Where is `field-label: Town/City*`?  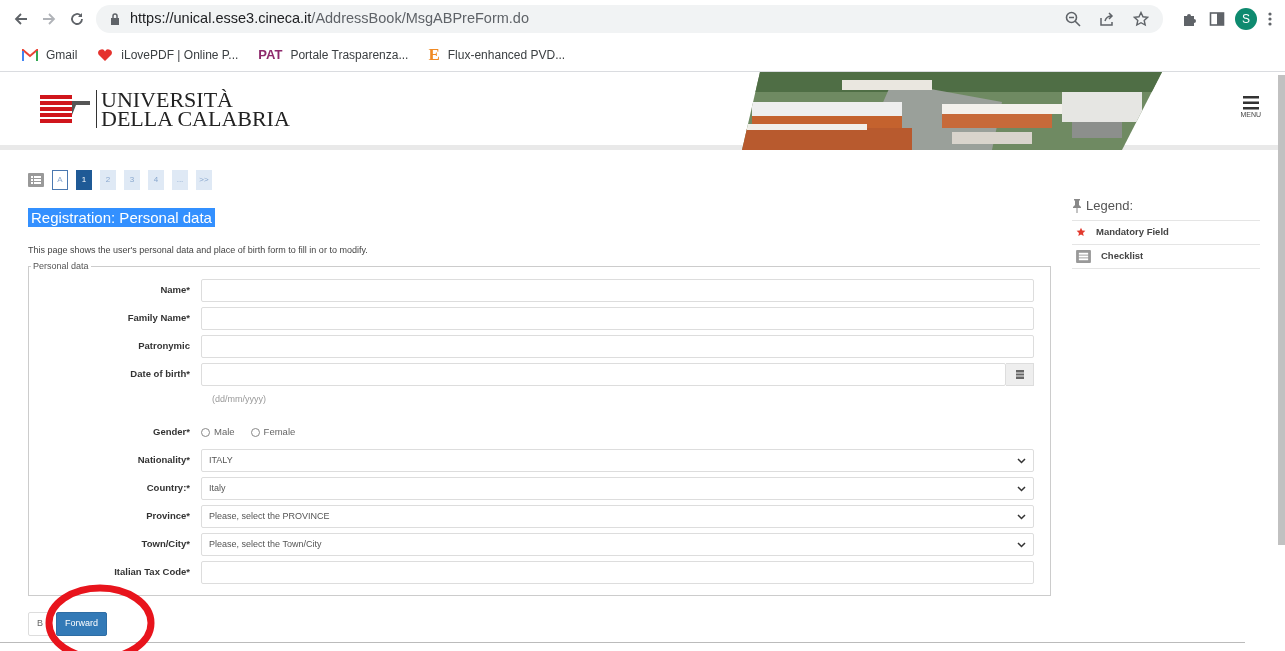 field-label: Town/City* is located at coordinates (165, 544).